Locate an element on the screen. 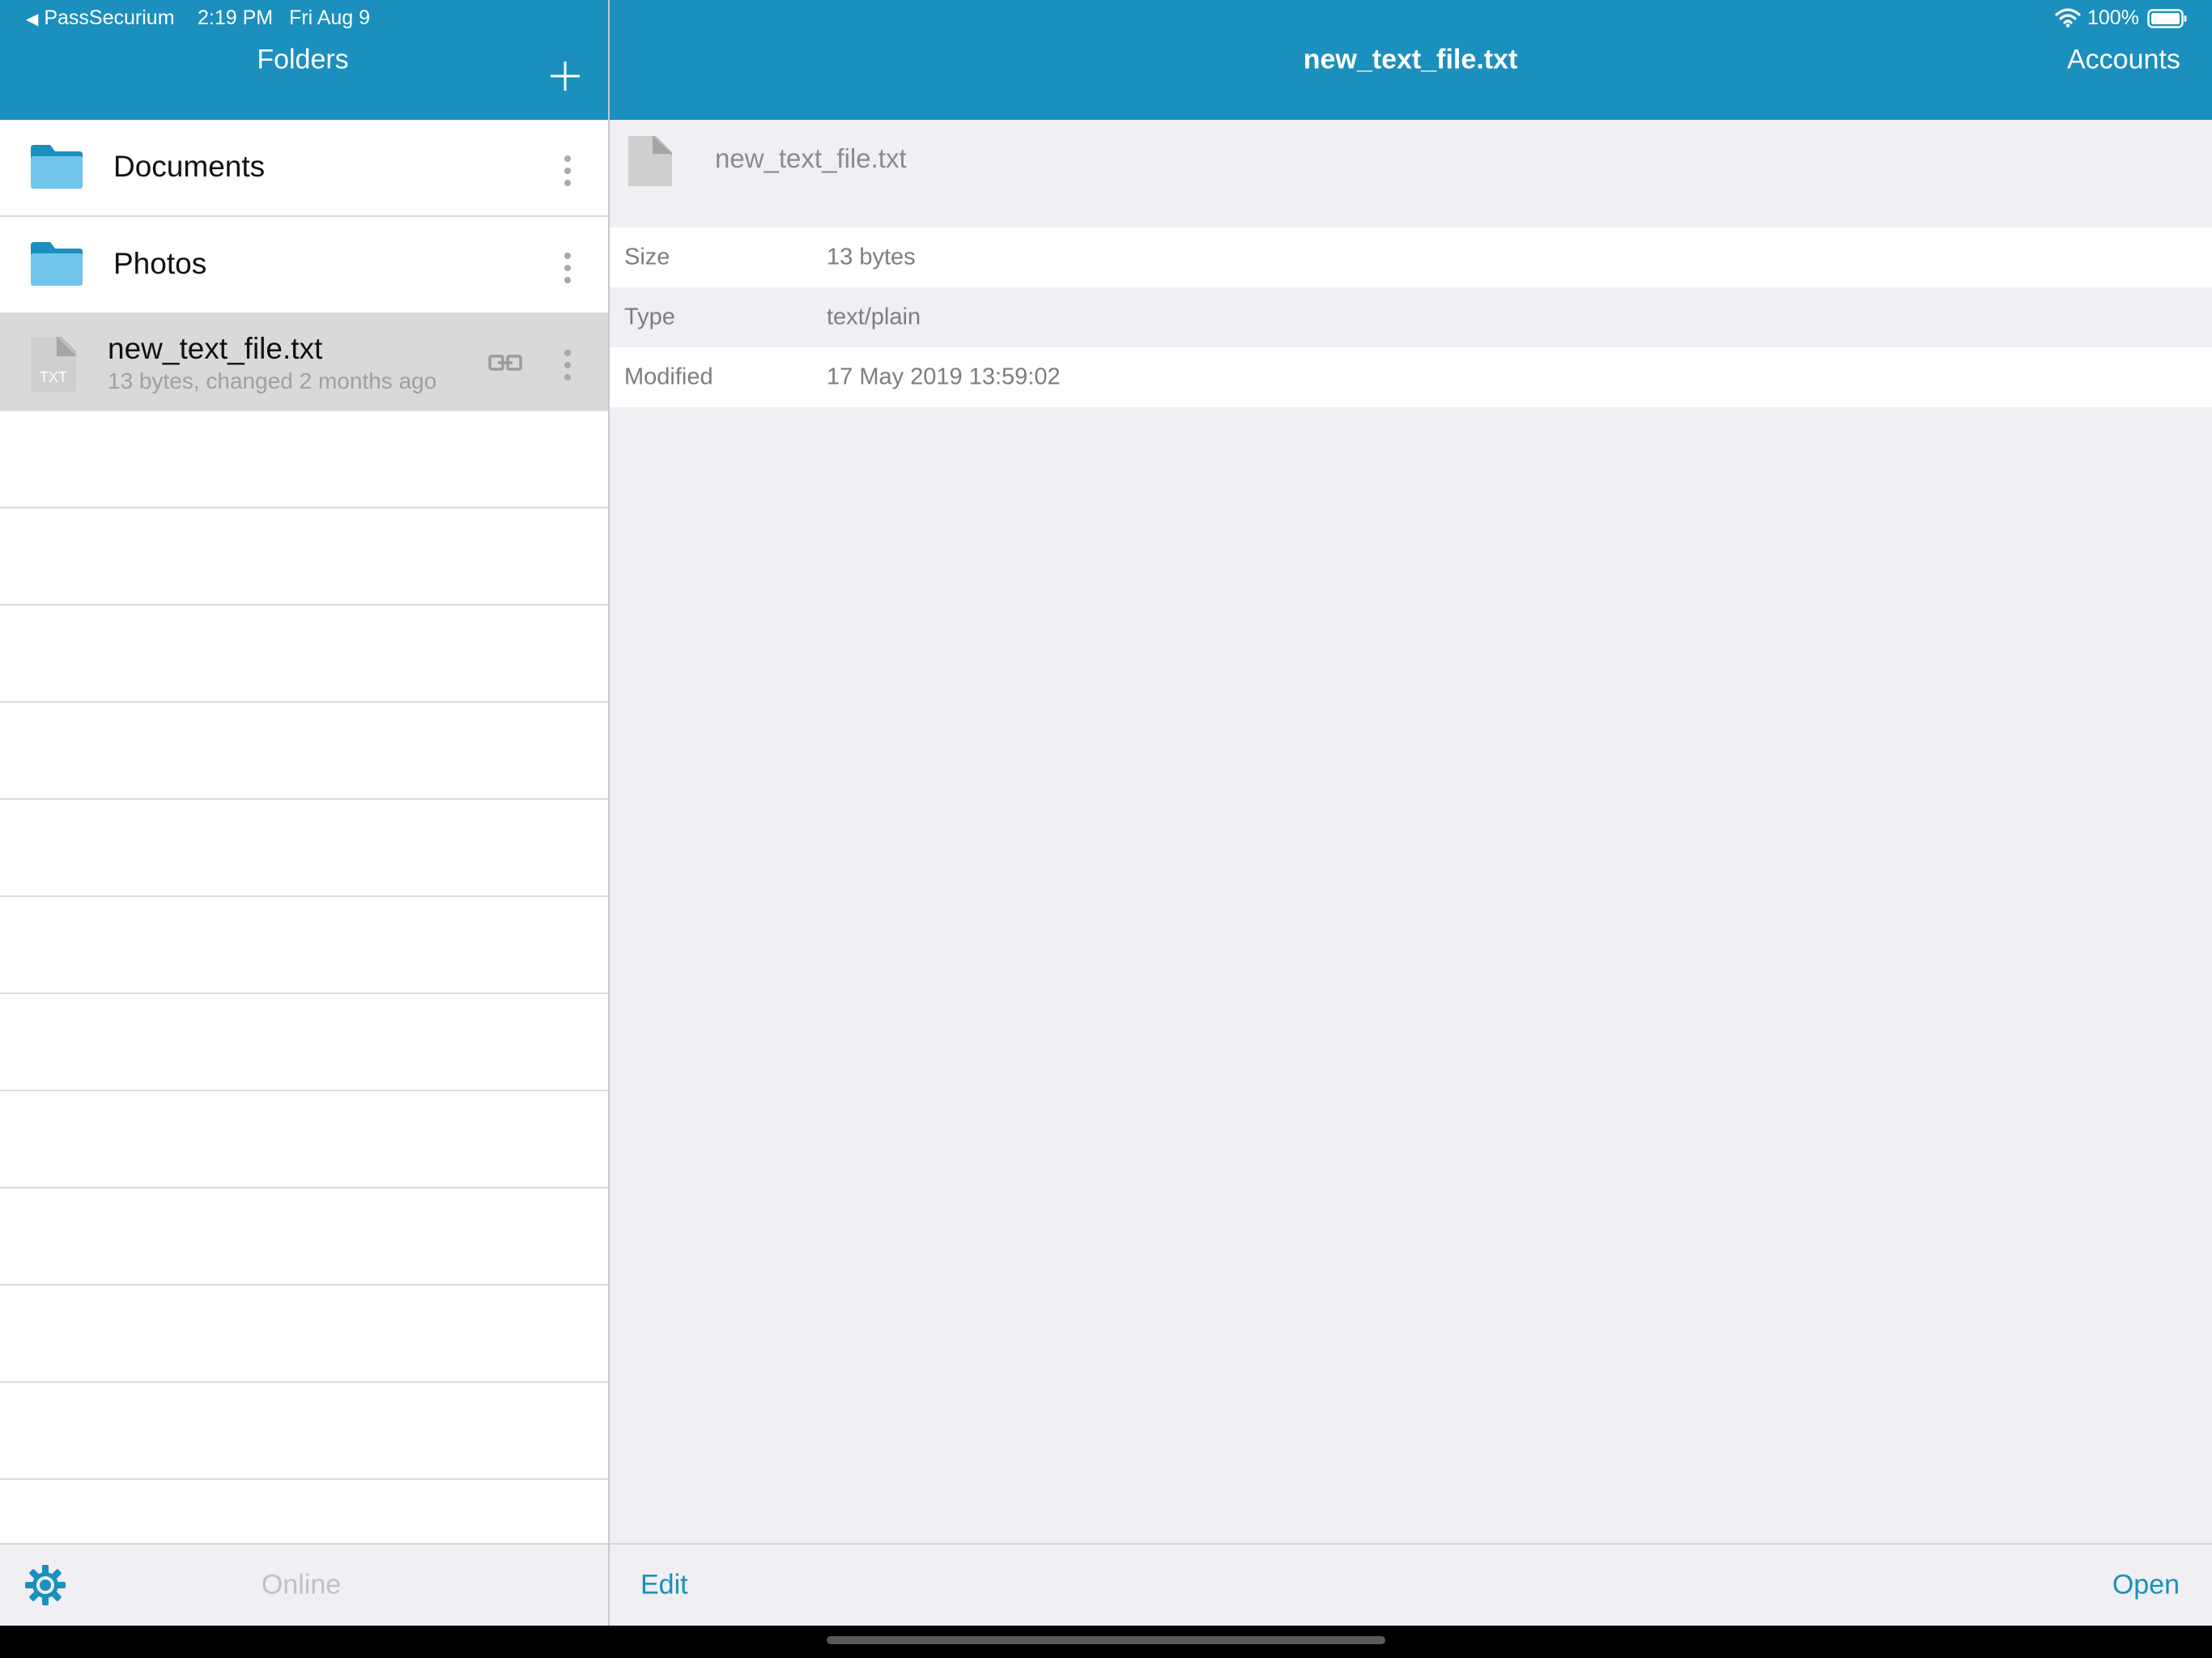  txt-file-icon: TXT is located at coordinates (54, 364).